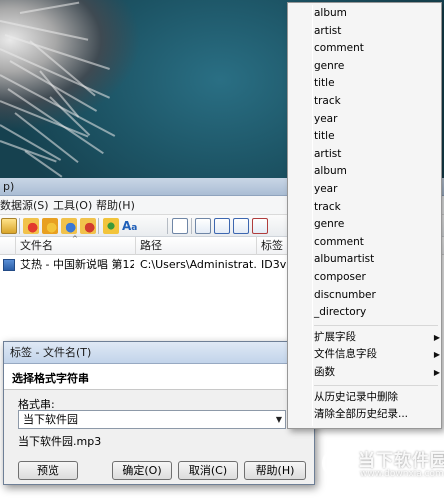 The height and width of the screenshot is (500, 444). Describe the element at coordinates (24, 205) in the screenshot. I see `menu-data-source: 数据源(S)` at that location.